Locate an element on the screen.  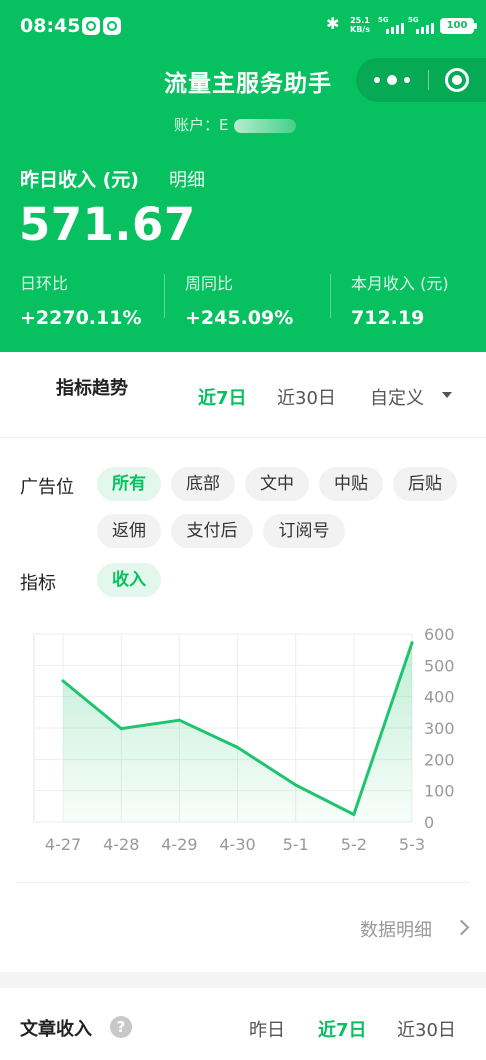
y-tick-label: 0 is located at coordinates (429, 822).